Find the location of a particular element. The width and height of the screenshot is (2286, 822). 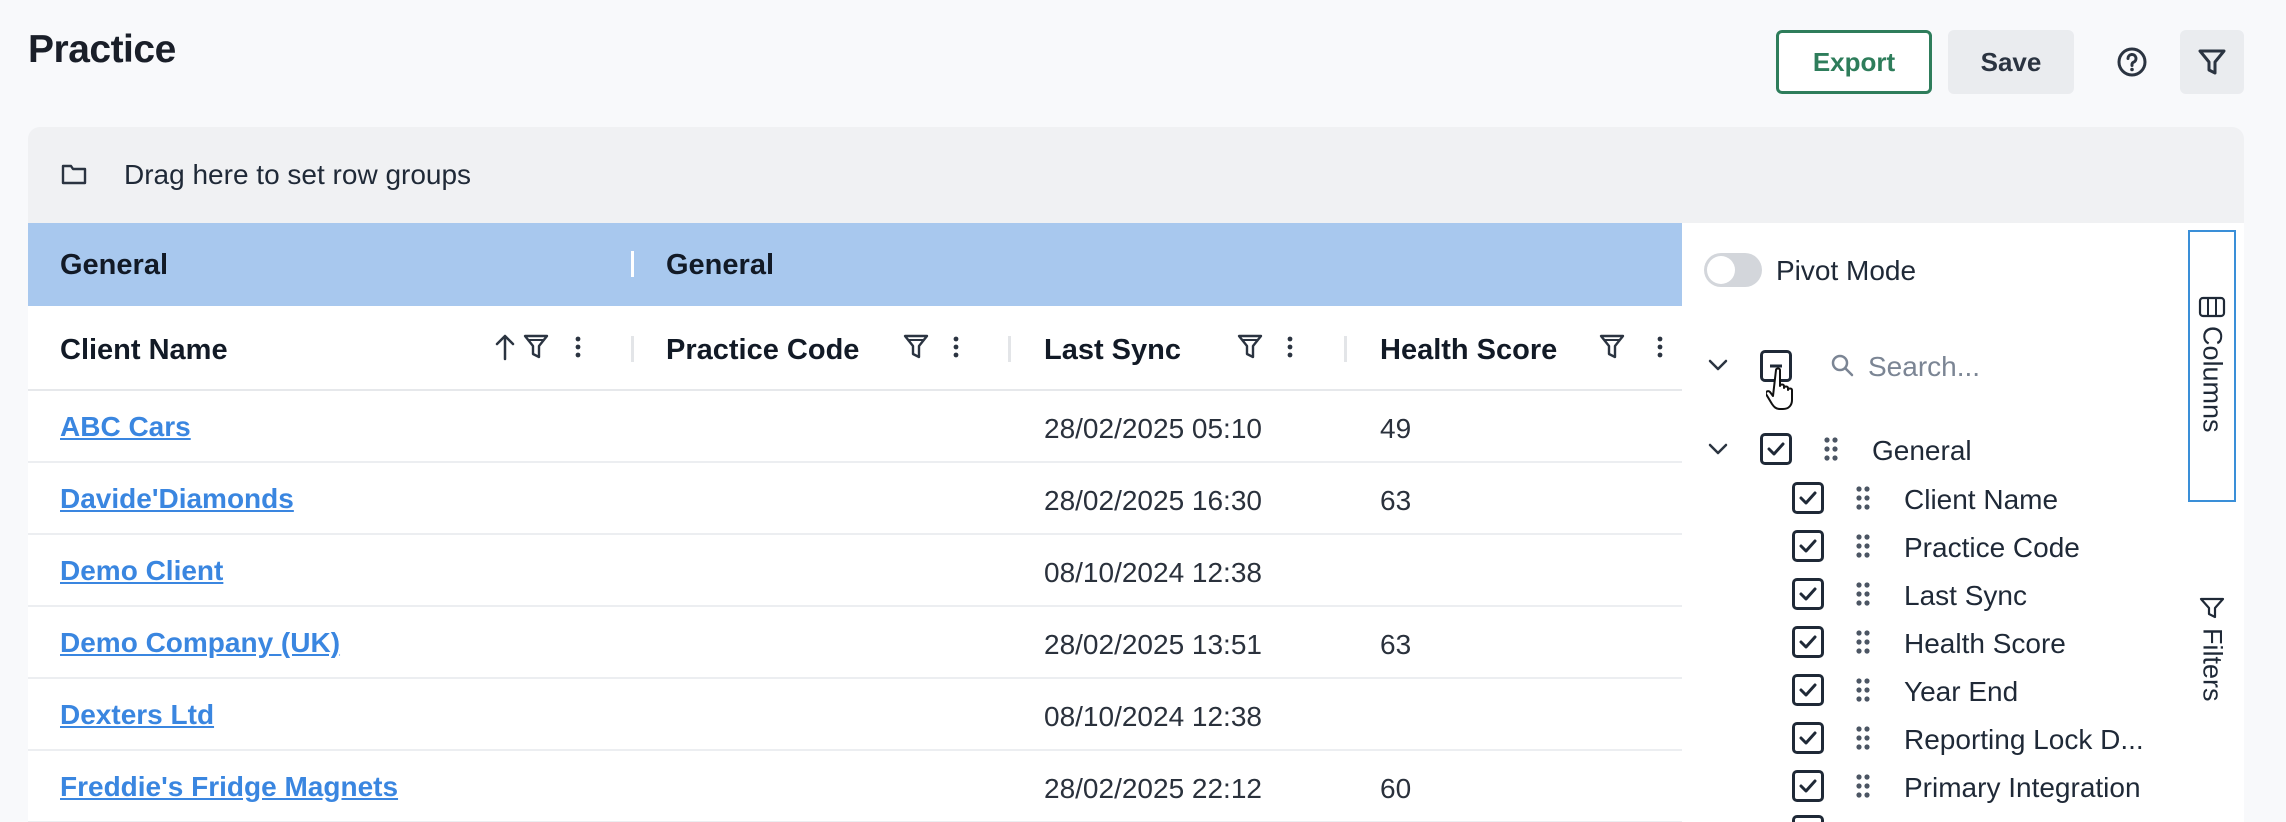

client-name-link: Davide'Diamonds is located at coordinates (177, 499).